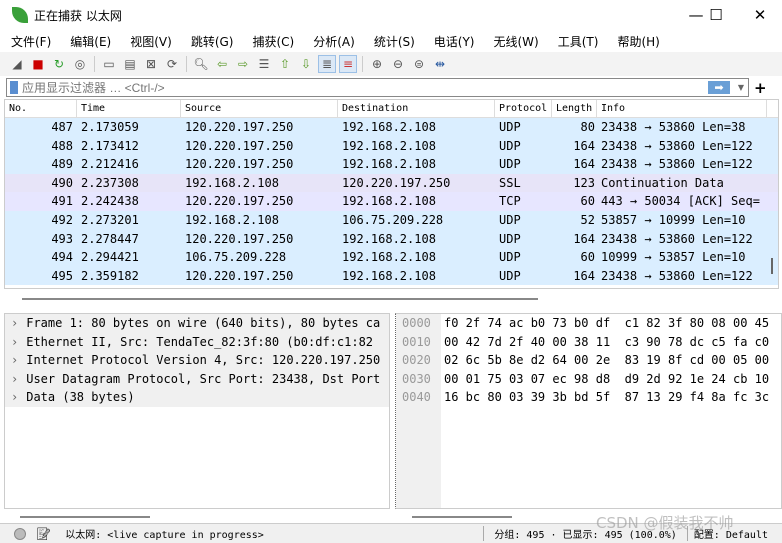 Image resolution: width=782 pixels, height=543 pixels. I want to click on cell-destination: 106.75.209.228, so click(393, 219).